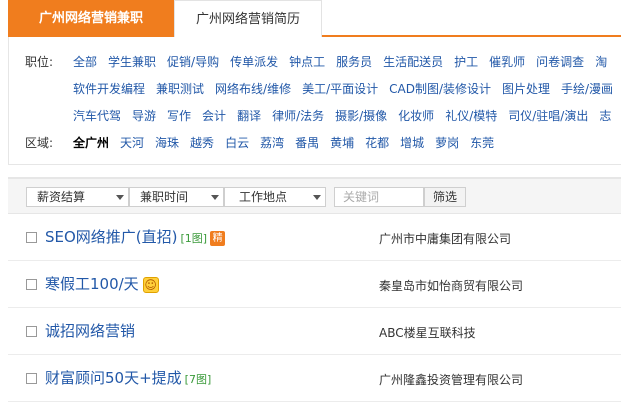  Describe the element at coordinates (548, 116) in the screenshot. I see `position-option: 司仪/驻唱/演出` at that location.